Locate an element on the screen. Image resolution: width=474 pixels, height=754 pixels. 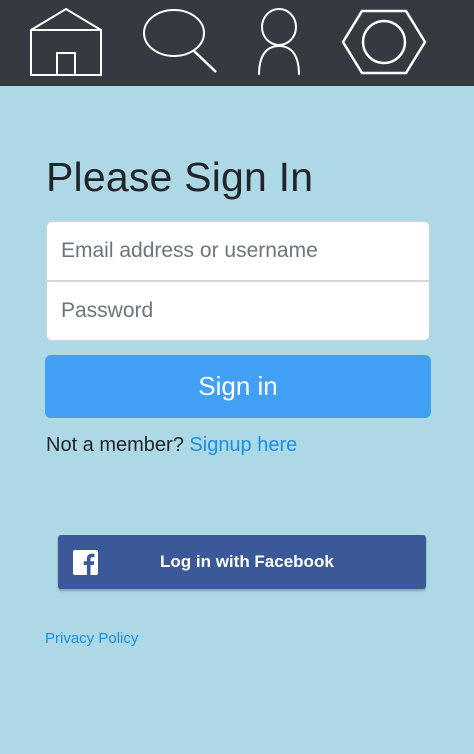
privacy-policy-link: Privacy Policy is located at coordinates (91, 638).